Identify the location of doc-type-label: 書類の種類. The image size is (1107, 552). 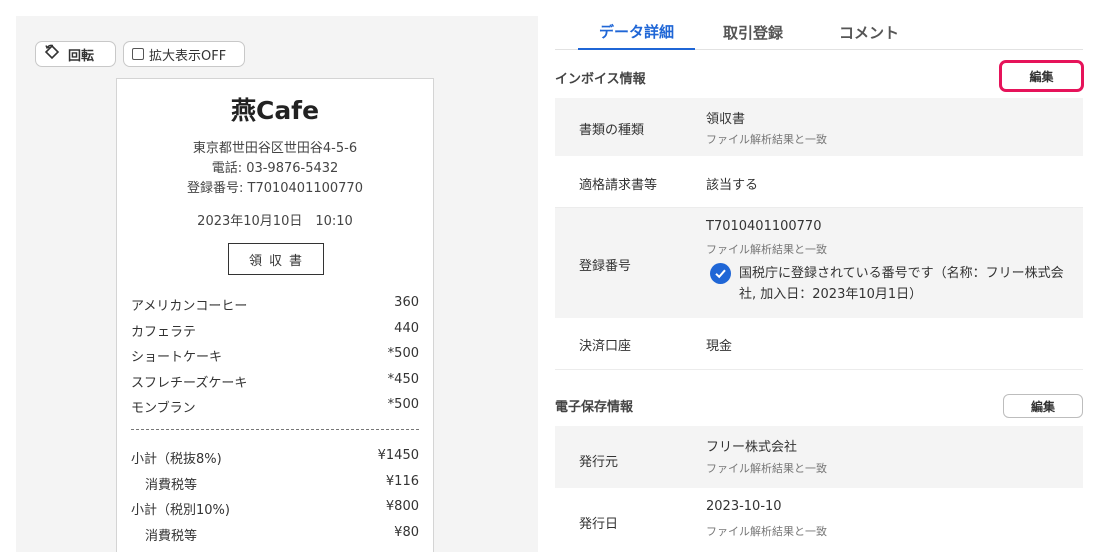
(612, 130).